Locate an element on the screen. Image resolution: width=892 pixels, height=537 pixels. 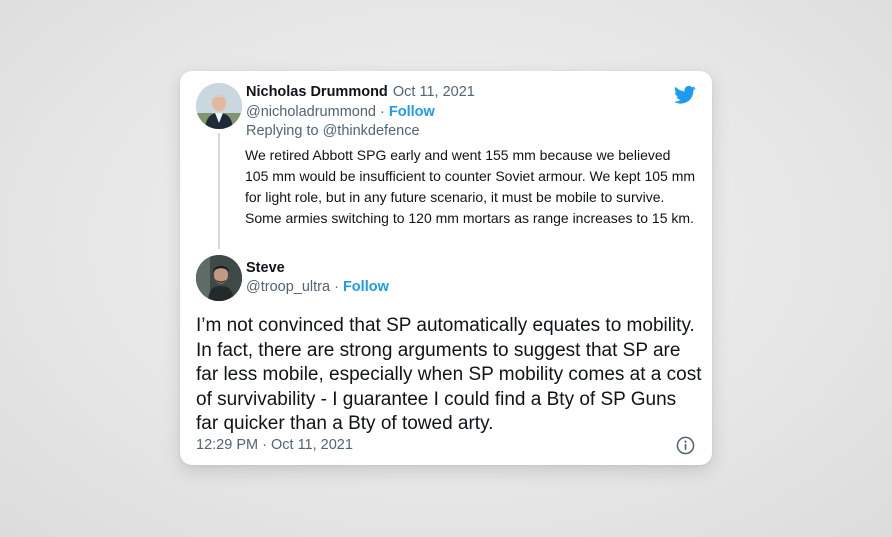
main-author-name: Steve is located at coordinates (265, 268).